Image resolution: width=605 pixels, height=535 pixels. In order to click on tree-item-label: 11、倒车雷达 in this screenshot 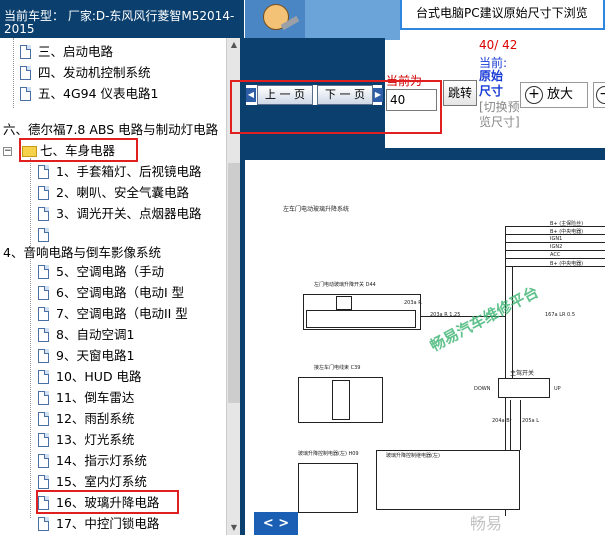, I will do `click(95, 397)`.